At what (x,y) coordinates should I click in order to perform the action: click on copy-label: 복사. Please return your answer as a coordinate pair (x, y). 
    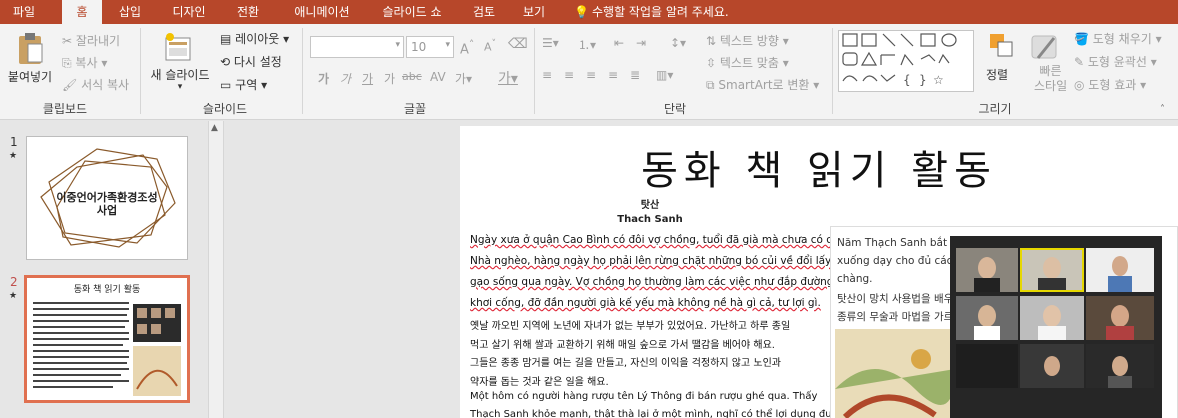
    Looking at the image, I should click on (86, 63).